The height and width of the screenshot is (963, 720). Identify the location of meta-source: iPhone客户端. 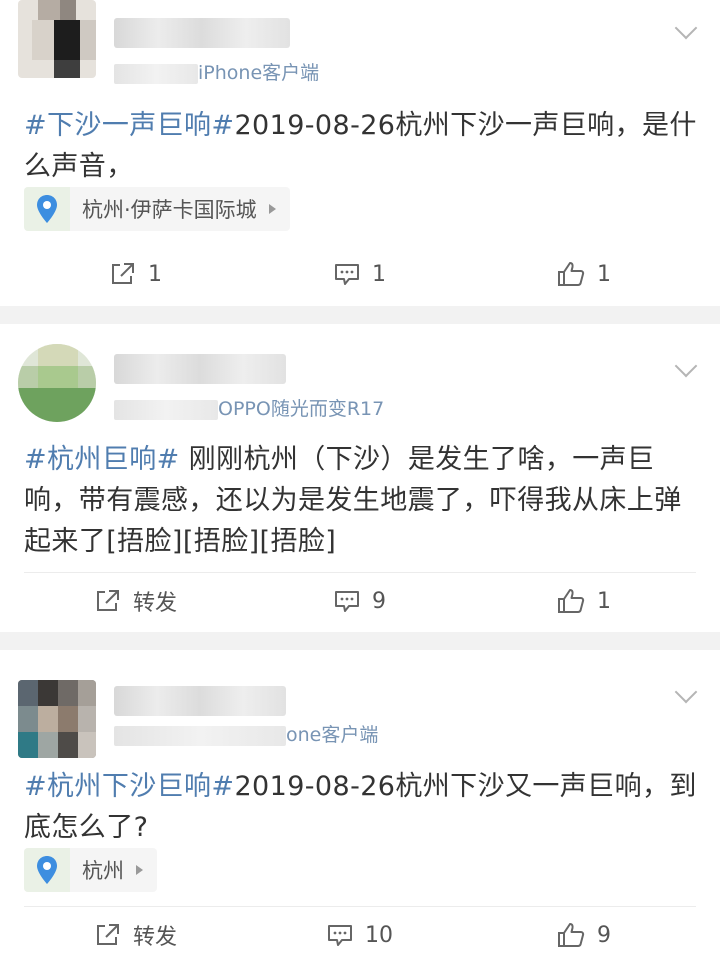
(259, 73).